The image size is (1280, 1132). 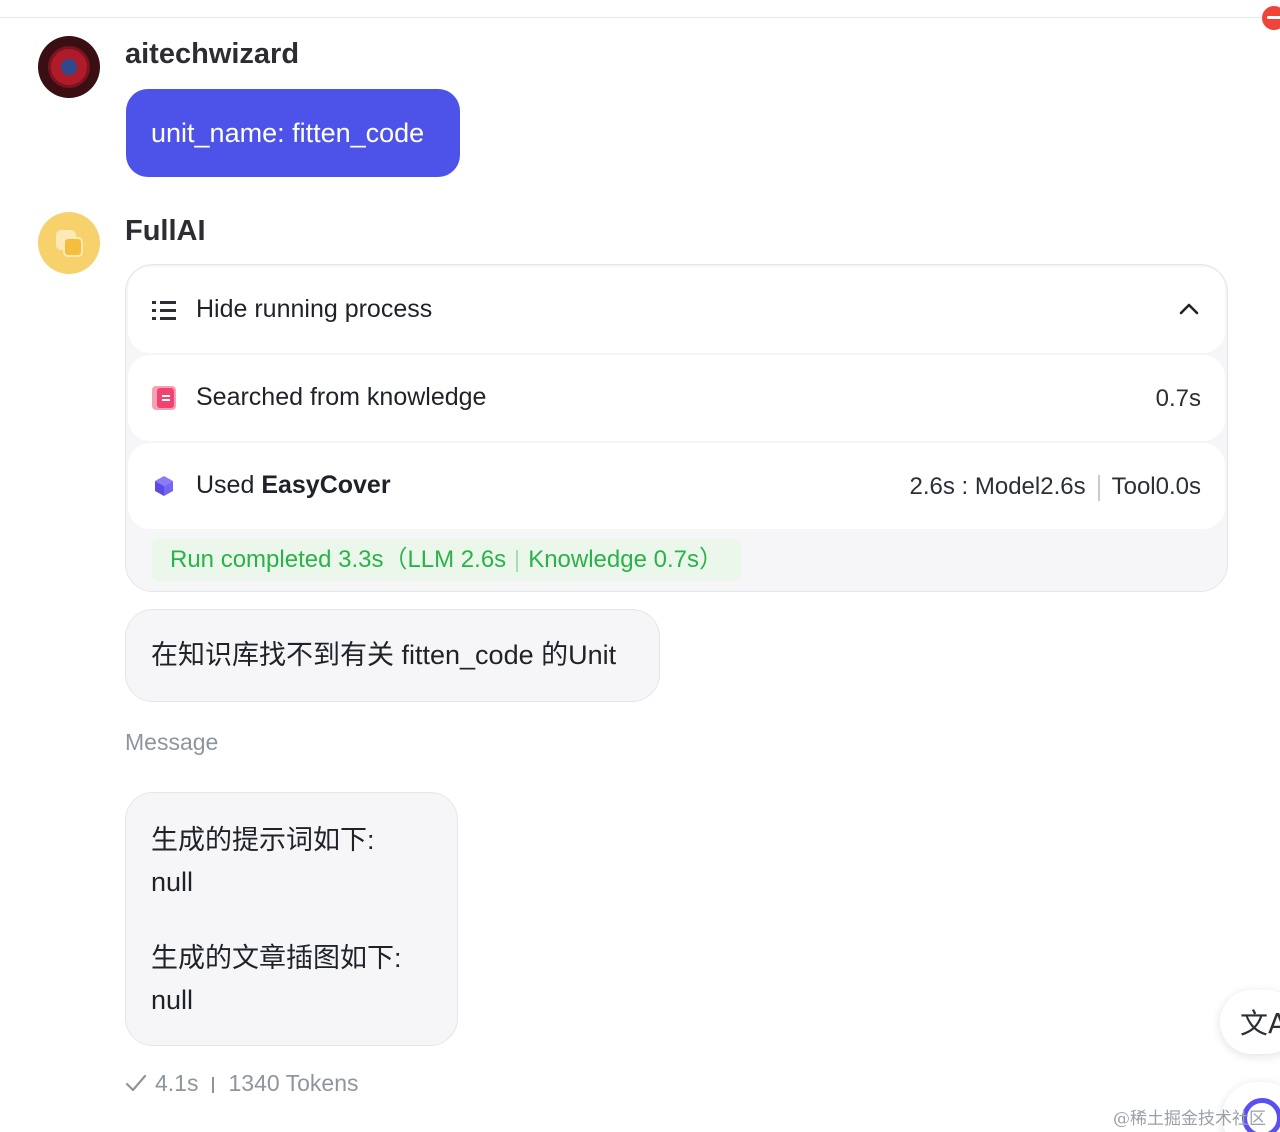 What do you see at coordinates (291, 919) in the screenshot?
I see `bot-message-bubble: 生成的提示词如下: null 生成的文章插图如下: null` at bounding box center [291, 919].